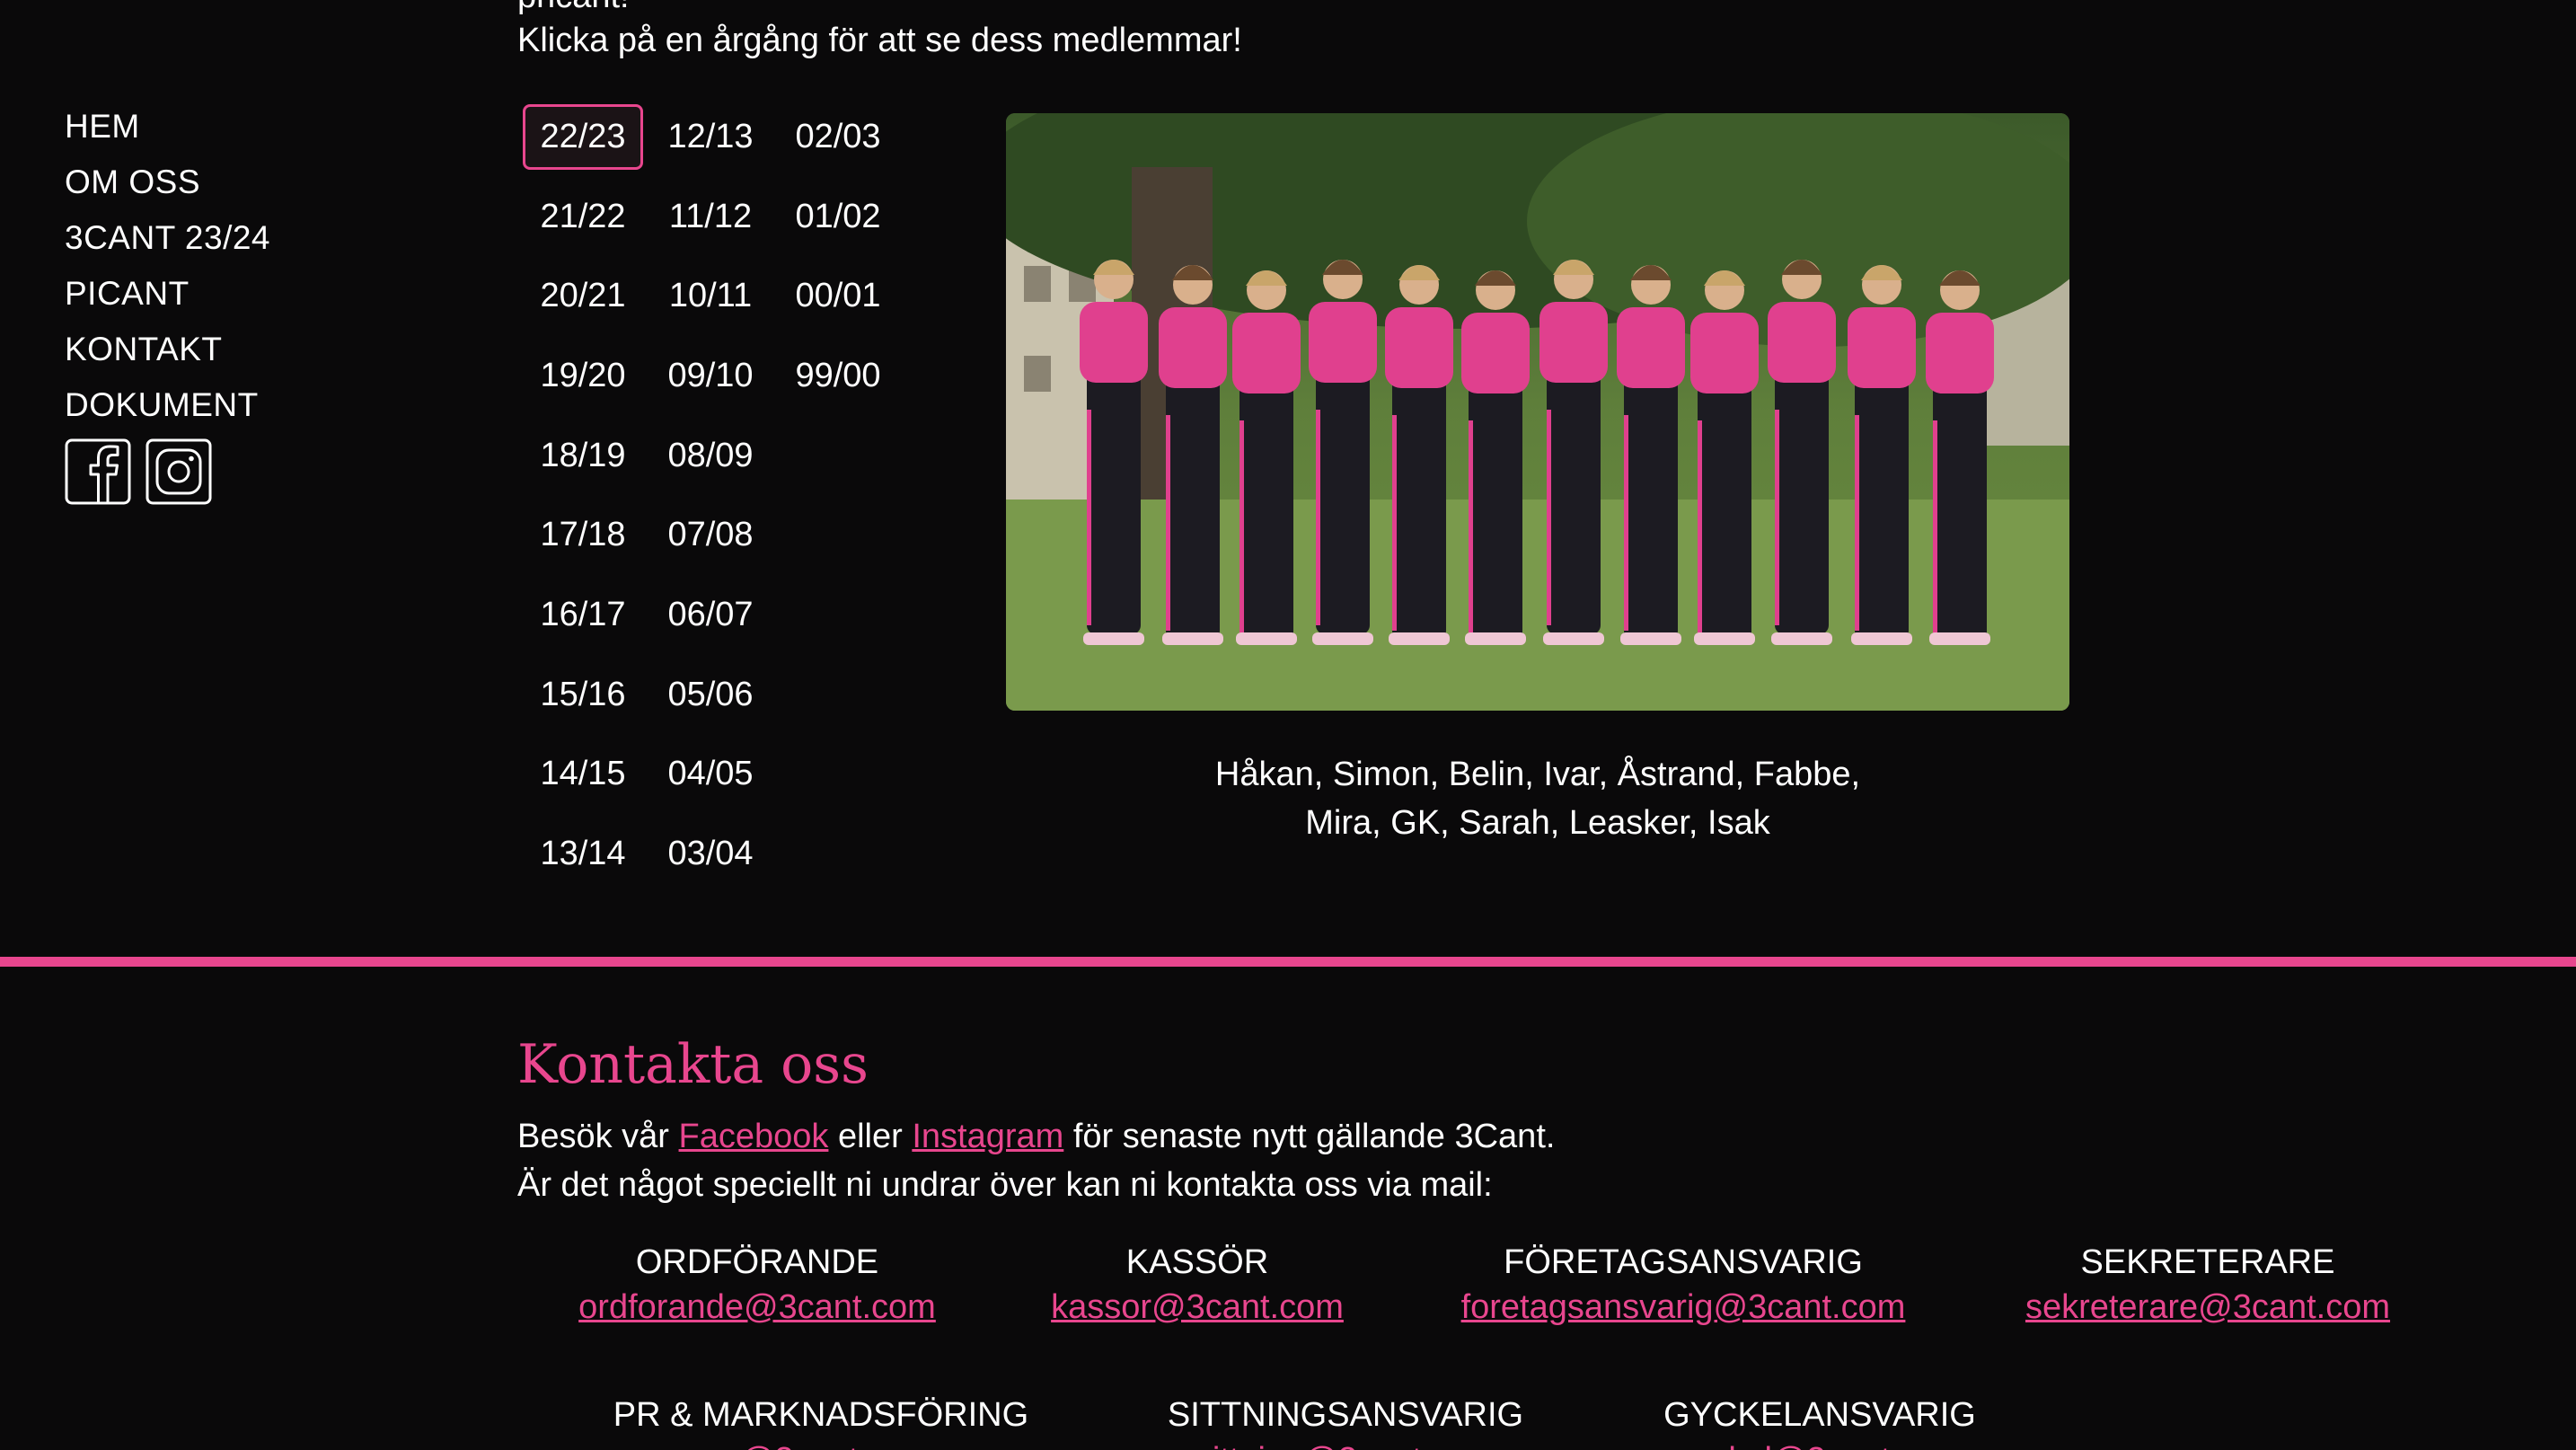 Image resolution: width=2576 pixels, height=1450 pixels. Describe the element at coordinates (838, 137) in the screenshot. I see `year-link-02-03: 02/03` at that location.